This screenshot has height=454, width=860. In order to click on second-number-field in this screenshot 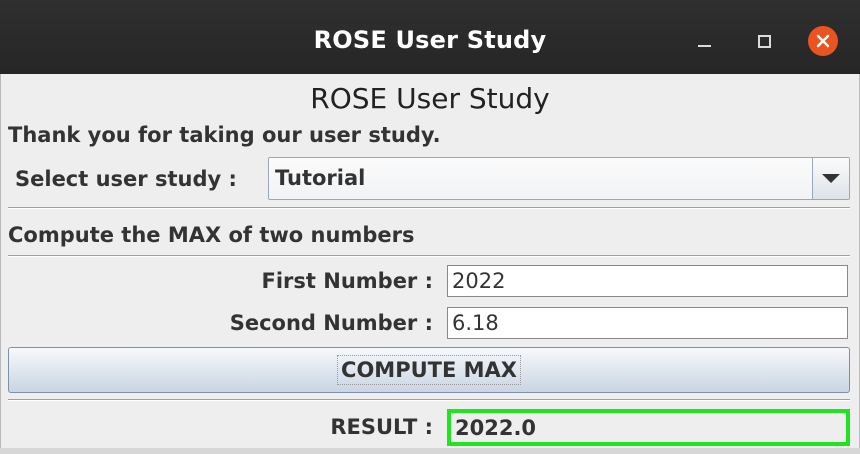, I will do `click(647, 323)`.